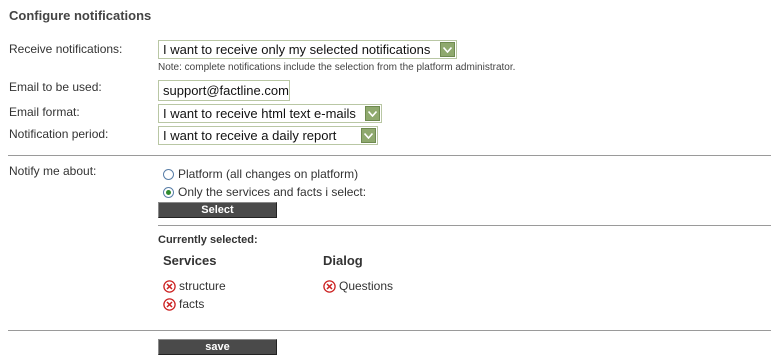  What do you see at coordinates (343, 260) in the screenshot?
I see `dialog-heading: Dialog` at bounding box center [343, 260].